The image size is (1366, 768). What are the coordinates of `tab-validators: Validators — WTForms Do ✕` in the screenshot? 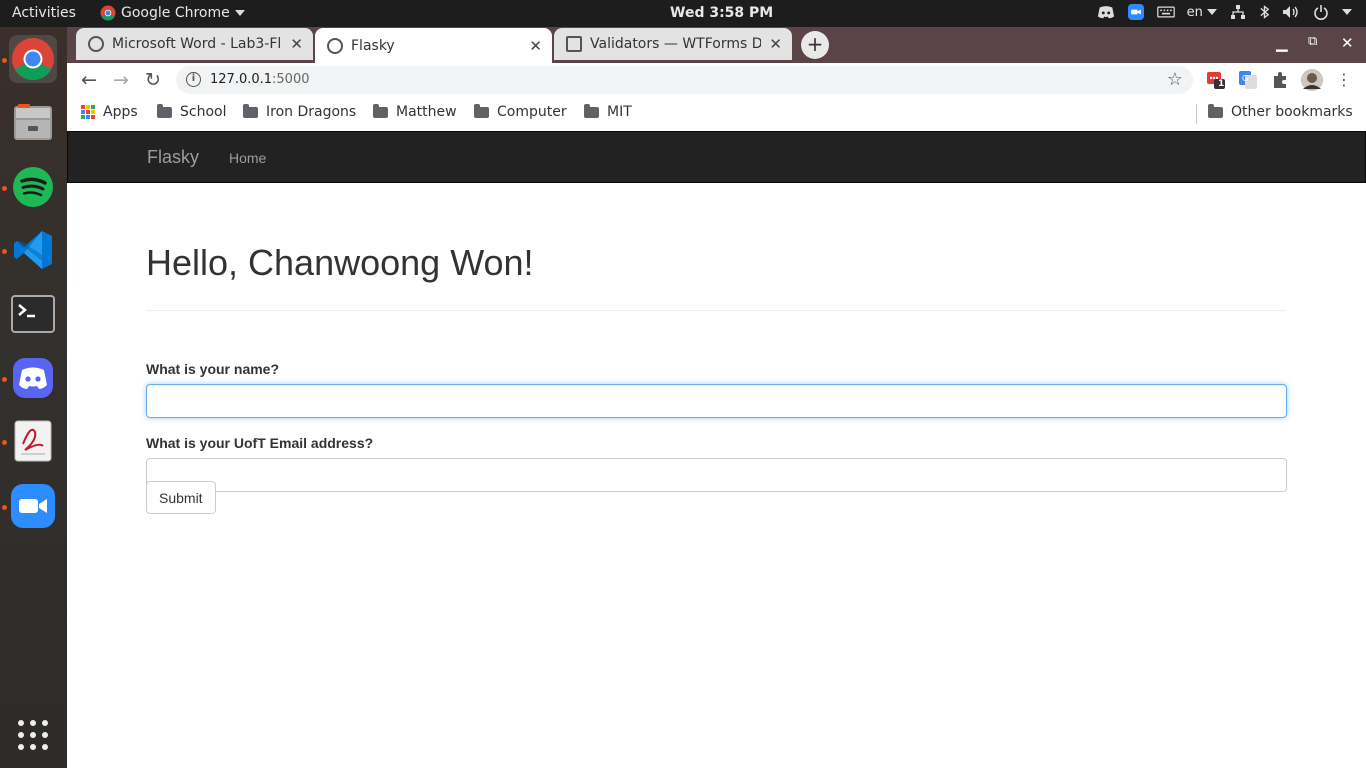 It's located at (673, 44).